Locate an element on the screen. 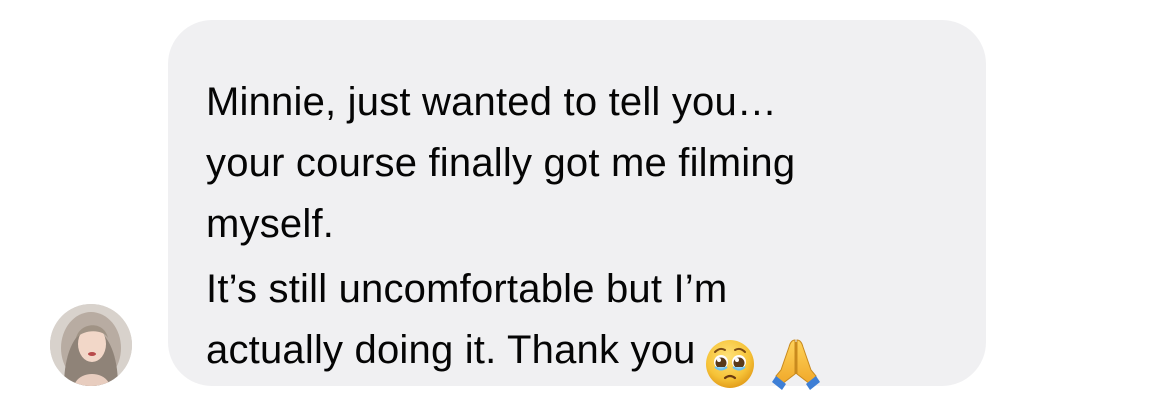  message-line: your course finally got me filming is located at coordinates (501, 163).